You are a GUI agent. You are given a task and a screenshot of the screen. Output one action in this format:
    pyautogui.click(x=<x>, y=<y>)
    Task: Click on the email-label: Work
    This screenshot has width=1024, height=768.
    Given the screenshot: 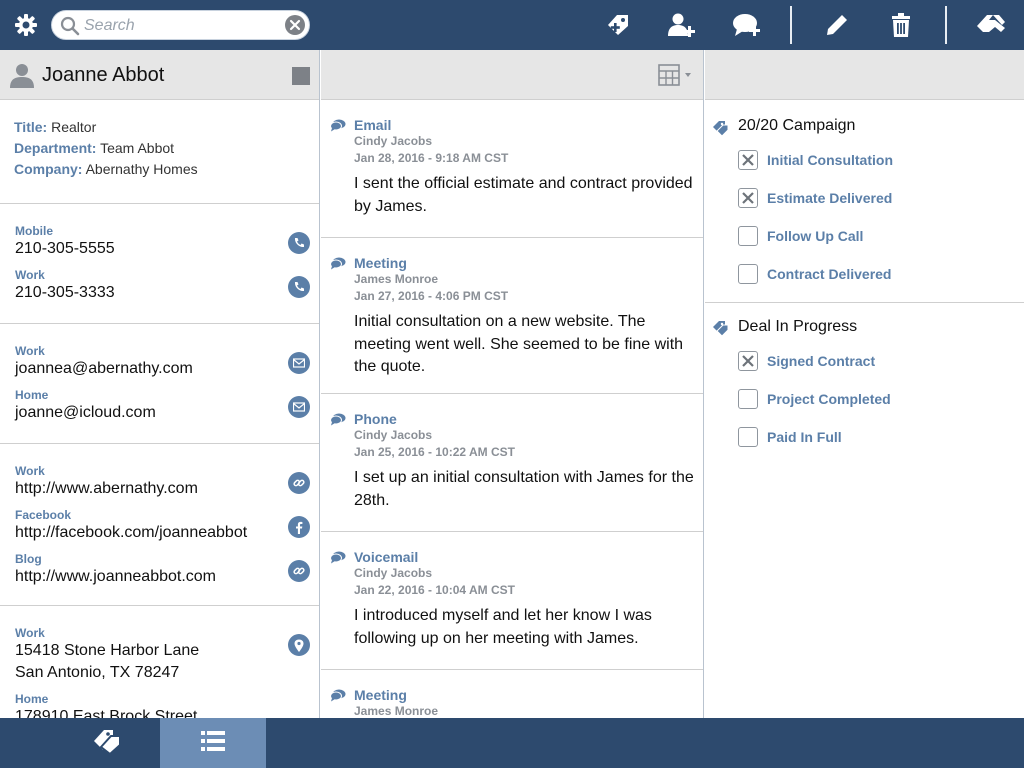 What is the action you would take?
    pyautogui.click(x=30, y=351)
    